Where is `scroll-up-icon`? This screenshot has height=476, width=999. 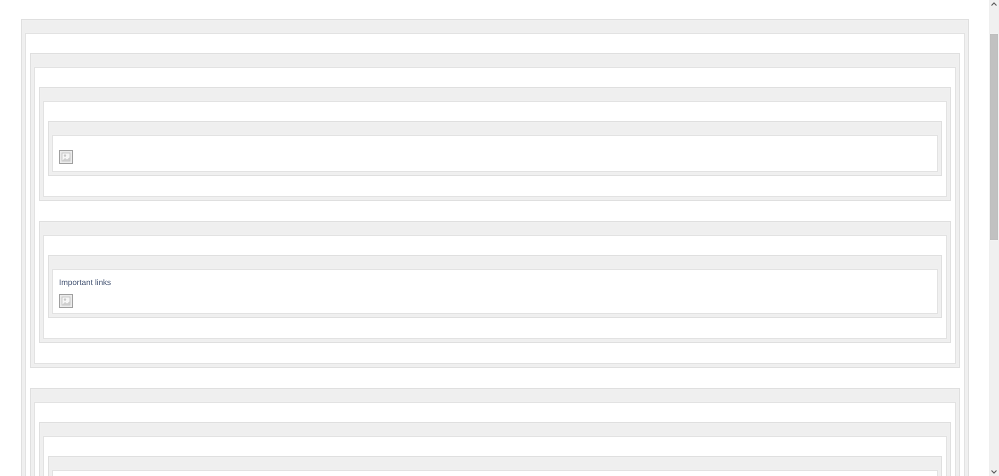
scroll-up-icon is located at coordinates (994, 4).